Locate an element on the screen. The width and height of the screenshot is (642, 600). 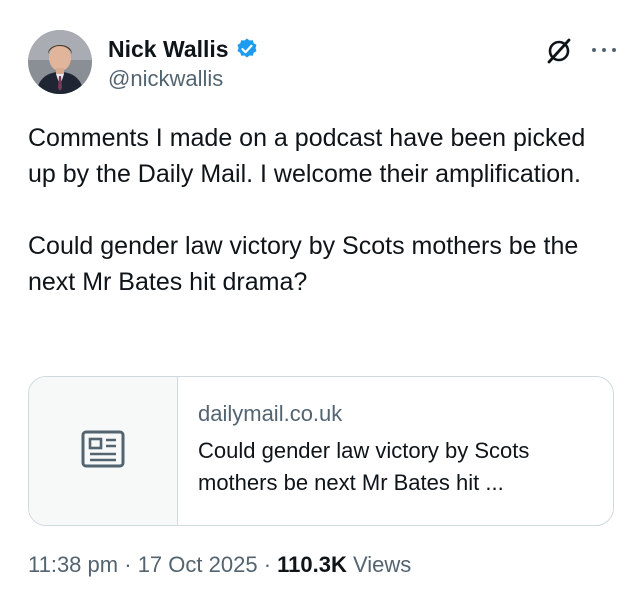
card-thumbnail is located at coordinates (103, 451).